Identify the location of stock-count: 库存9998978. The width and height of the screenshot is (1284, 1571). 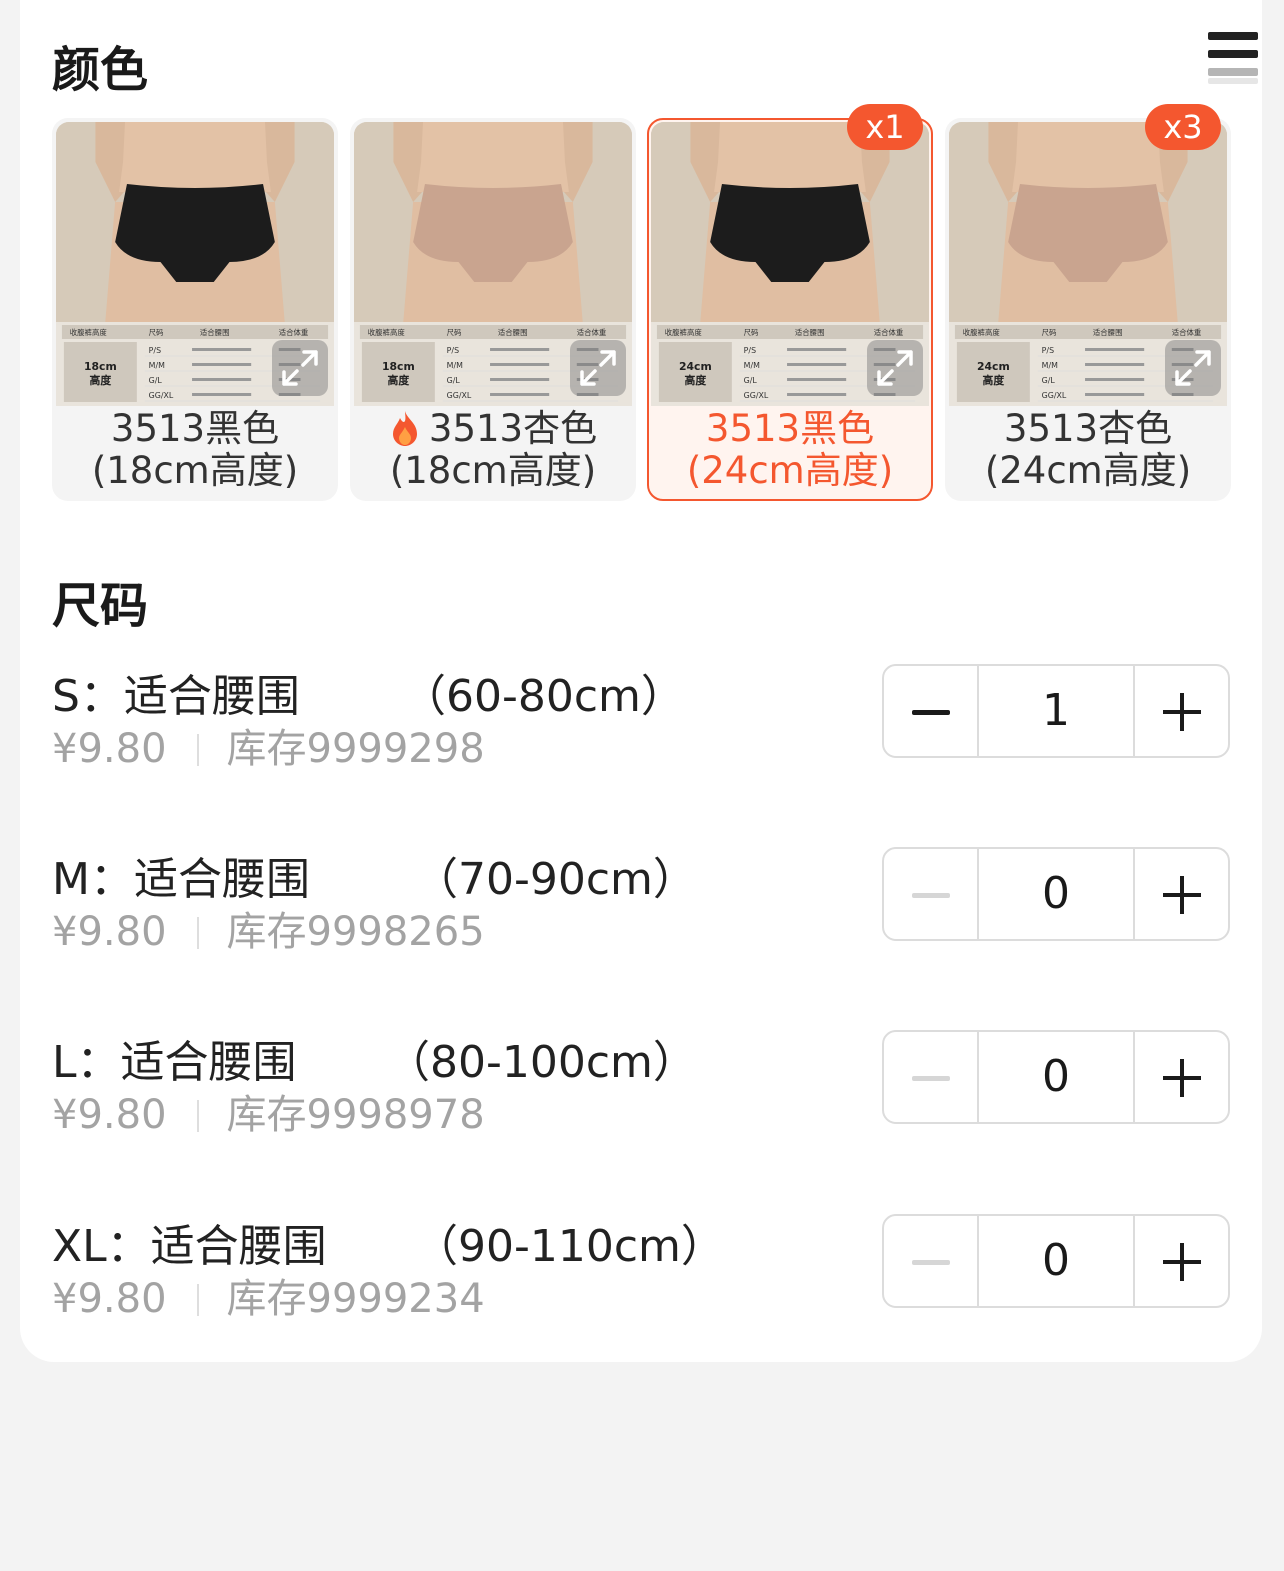
(355, 1115).